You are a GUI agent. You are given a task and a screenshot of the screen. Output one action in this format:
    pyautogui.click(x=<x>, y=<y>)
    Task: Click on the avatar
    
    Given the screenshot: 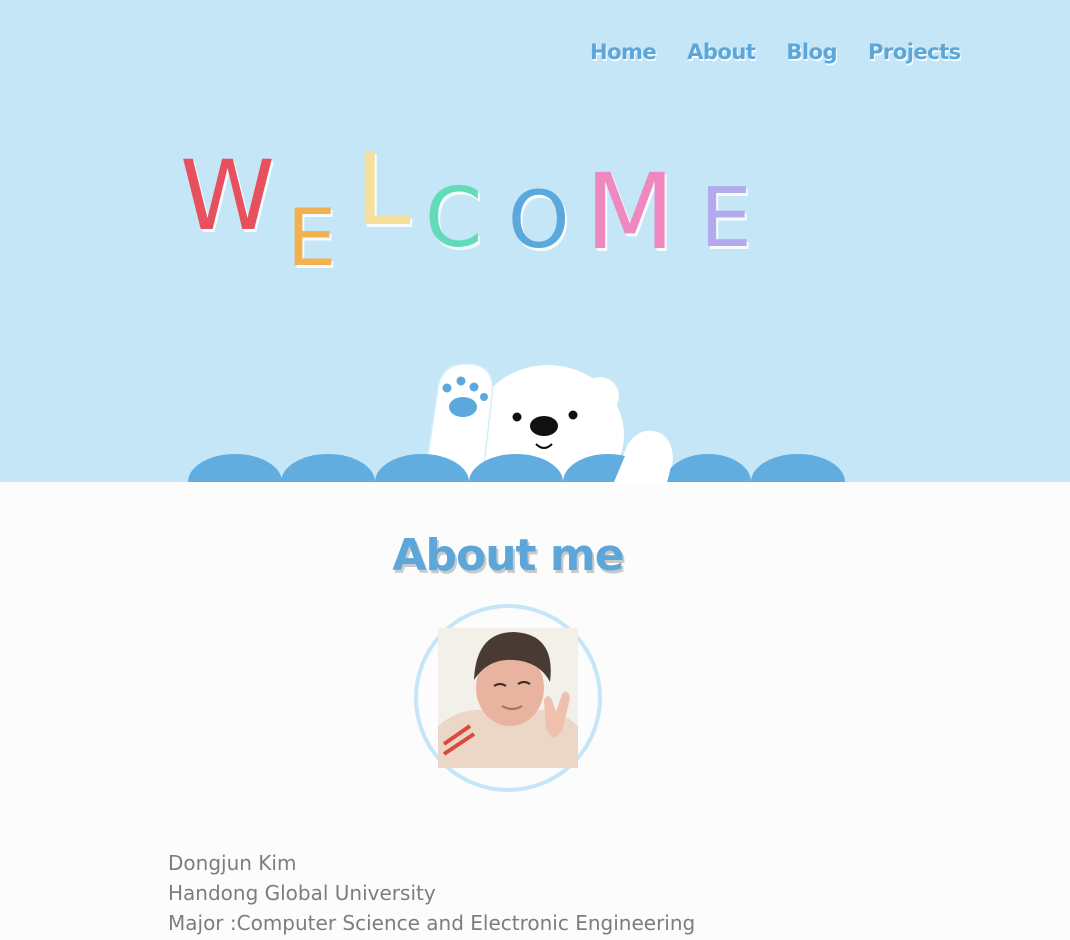 What is the action you would take?
    pyautogui.click(x=508, y=698)
    